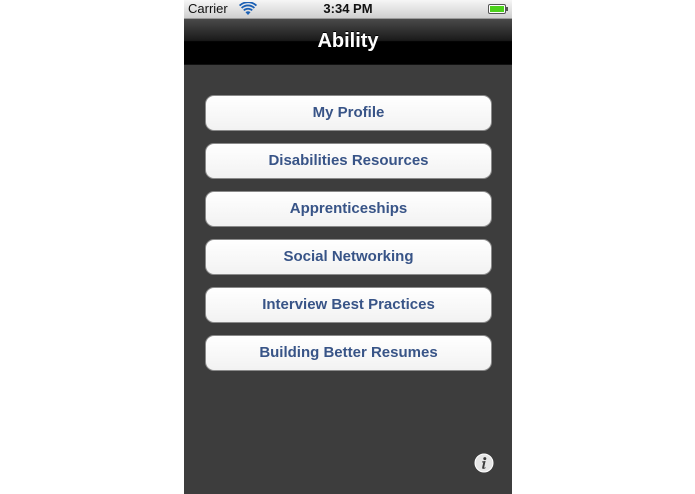  I want to click on page-title: Ability, so click(348, 41).